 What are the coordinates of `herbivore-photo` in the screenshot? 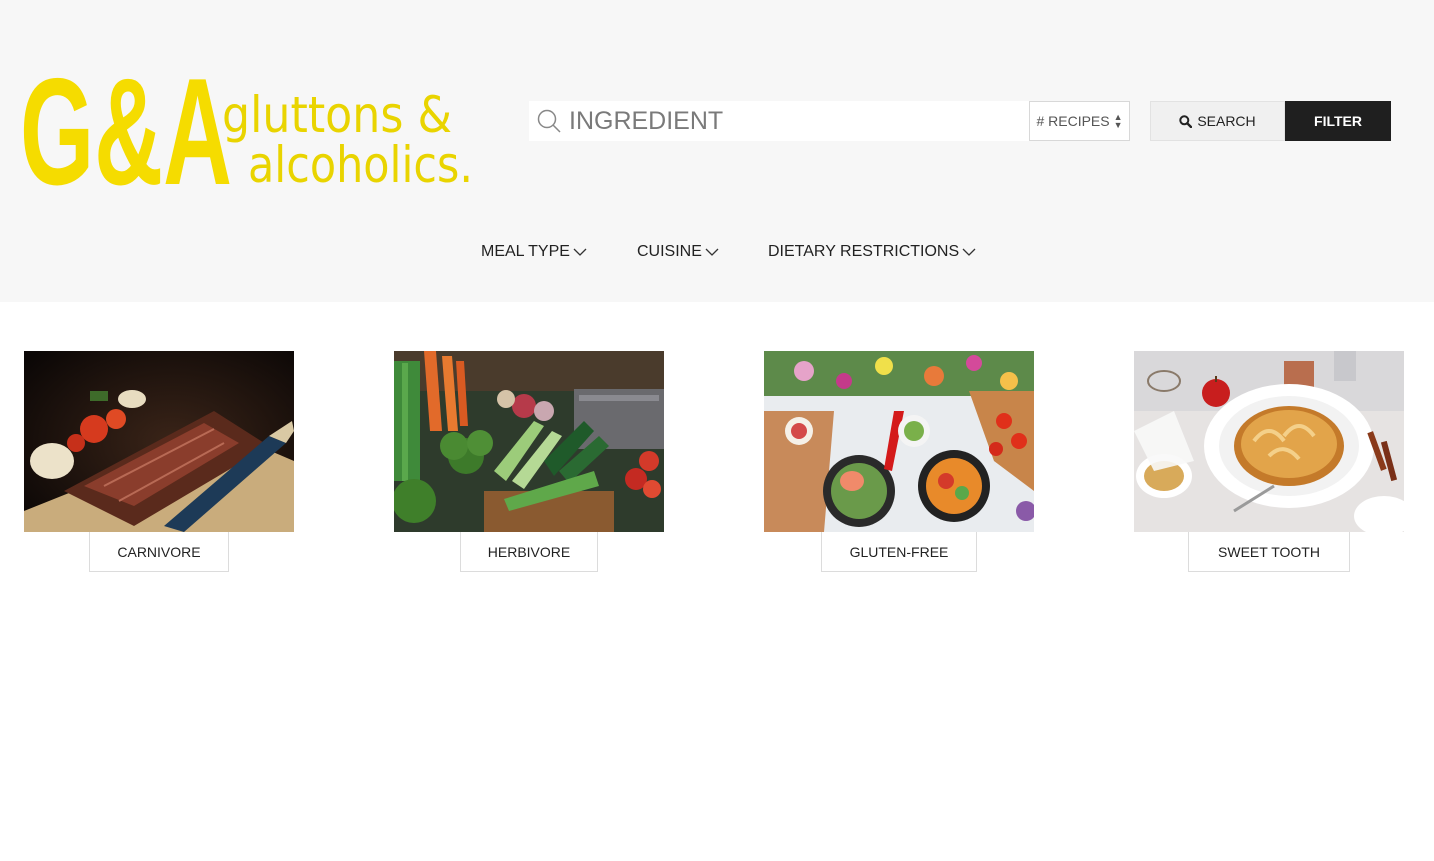 It's located at (529, 441).